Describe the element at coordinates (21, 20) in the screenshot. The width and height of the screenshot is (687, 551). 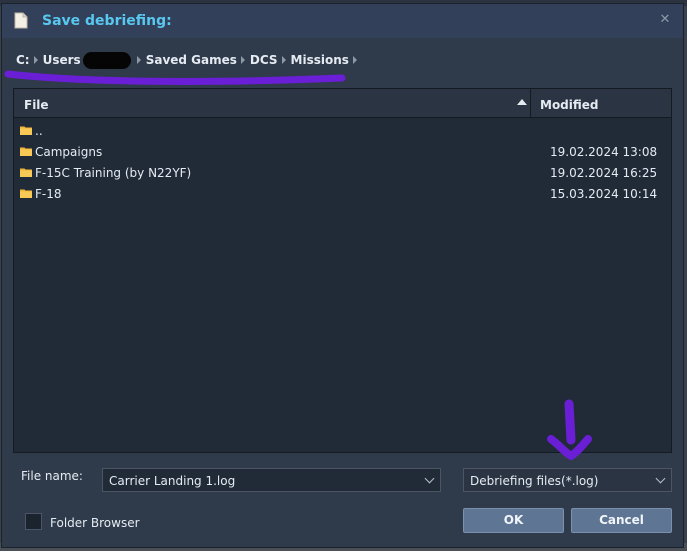
I see `document-icon` at that location.